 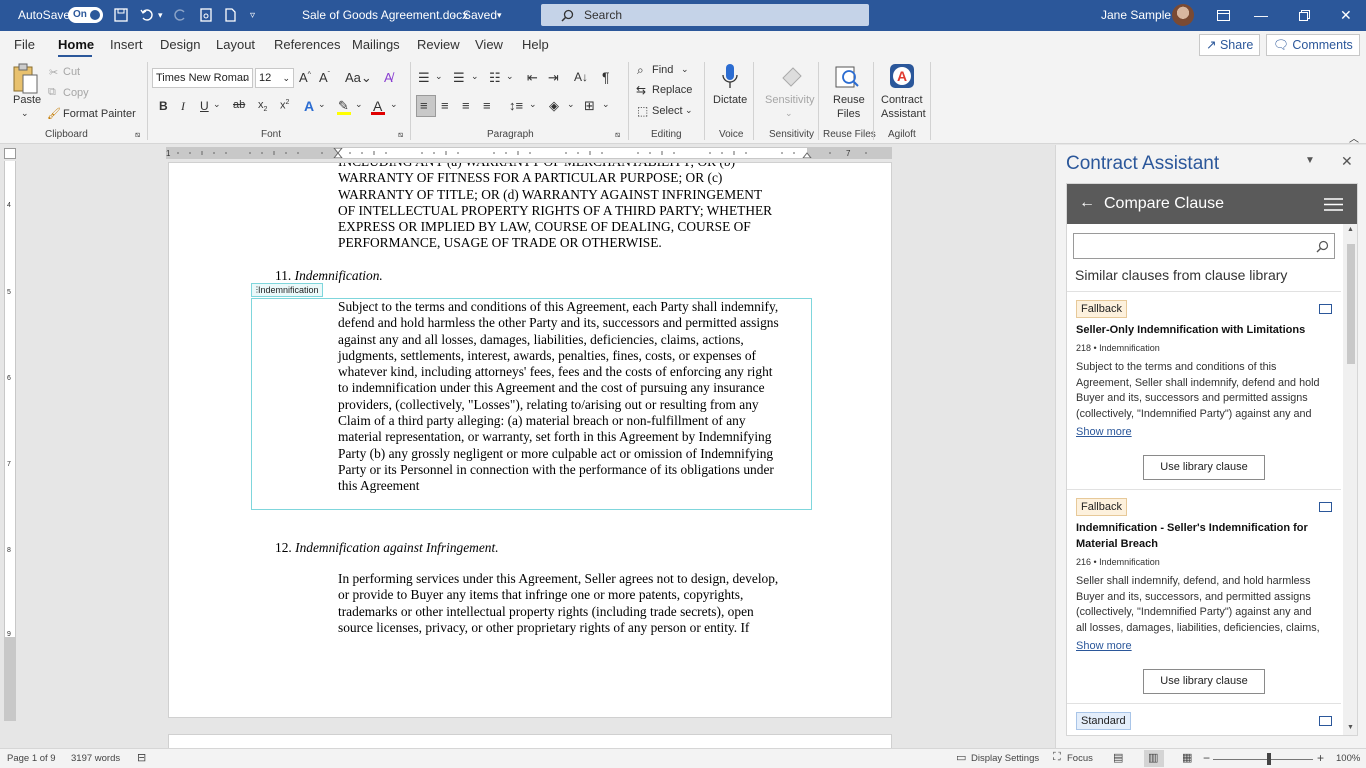 I want to click on font-color-dropdown-icon: ⌄, so click(x=394, y=104).